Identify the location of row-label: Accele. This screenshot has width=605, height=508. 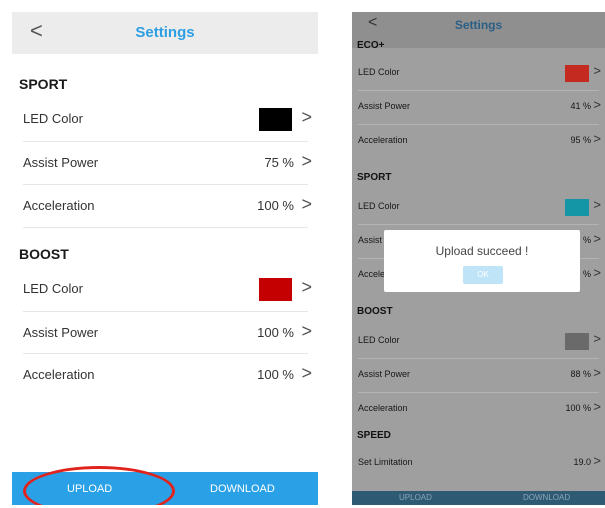
(372, 274).